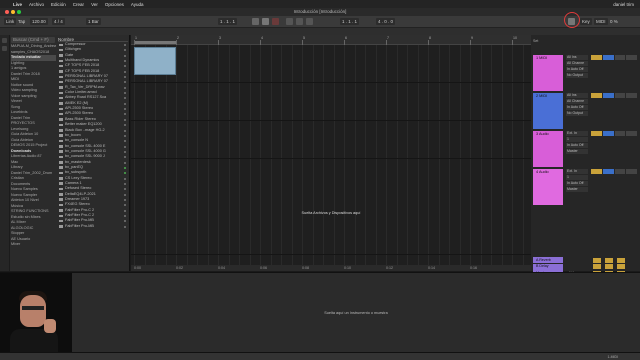 Image resolution: width=640 pixels, height=360 pixels. What do you see at coordinates (548, 260) in the screenshot?
I see `return-color: A Reverb` at bounding box center [548, 260].